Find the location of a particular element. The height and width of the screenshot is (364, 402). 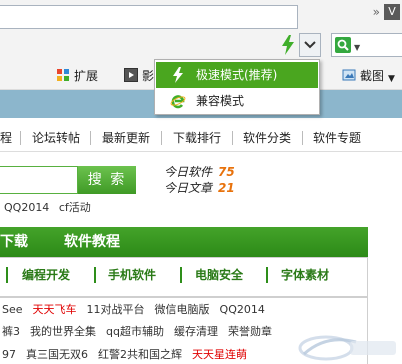

stat-value: 21 is located at coordinates (226, 188).